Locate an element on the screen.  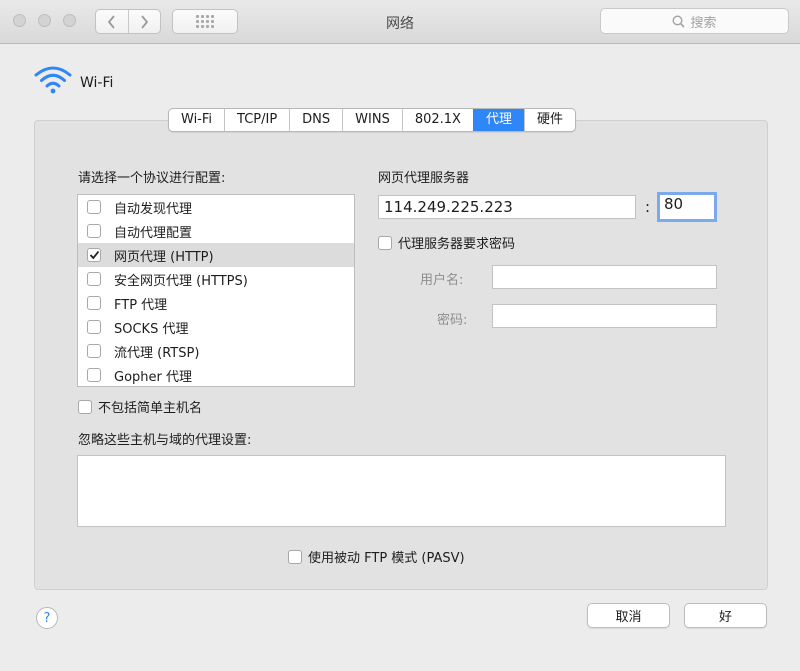
bypass-hosts-field is located at coordinates (401, 491).